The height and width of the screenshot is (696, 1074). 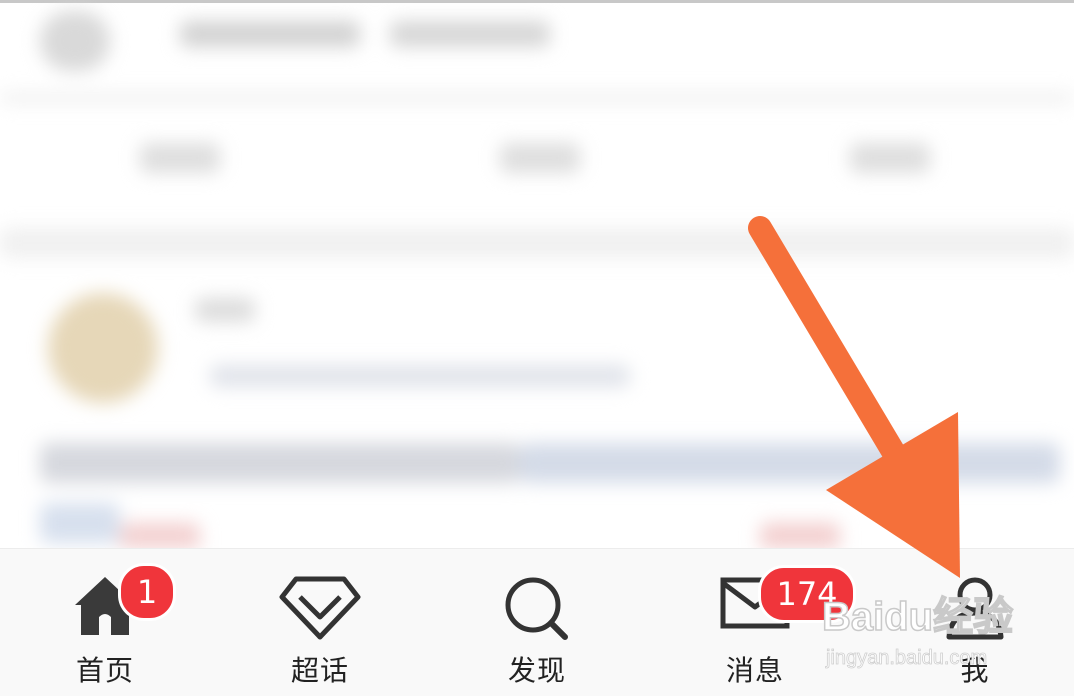 What do you see at coordinates (854, 397) in the screenshot?
I see `arrow-annotation` at bounding box center [854, 397].